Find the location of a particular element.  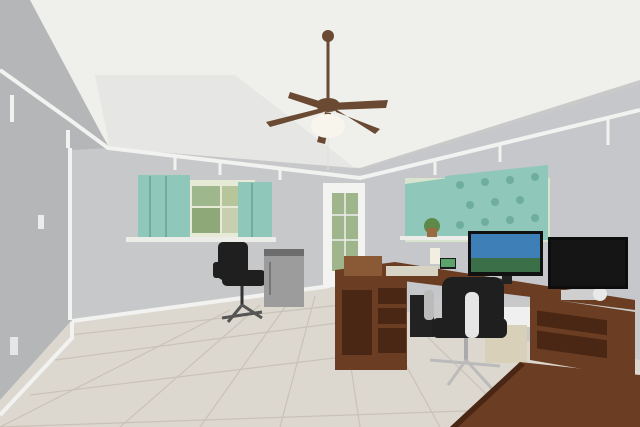

mini-fridge is located at coordinates (284, 278).